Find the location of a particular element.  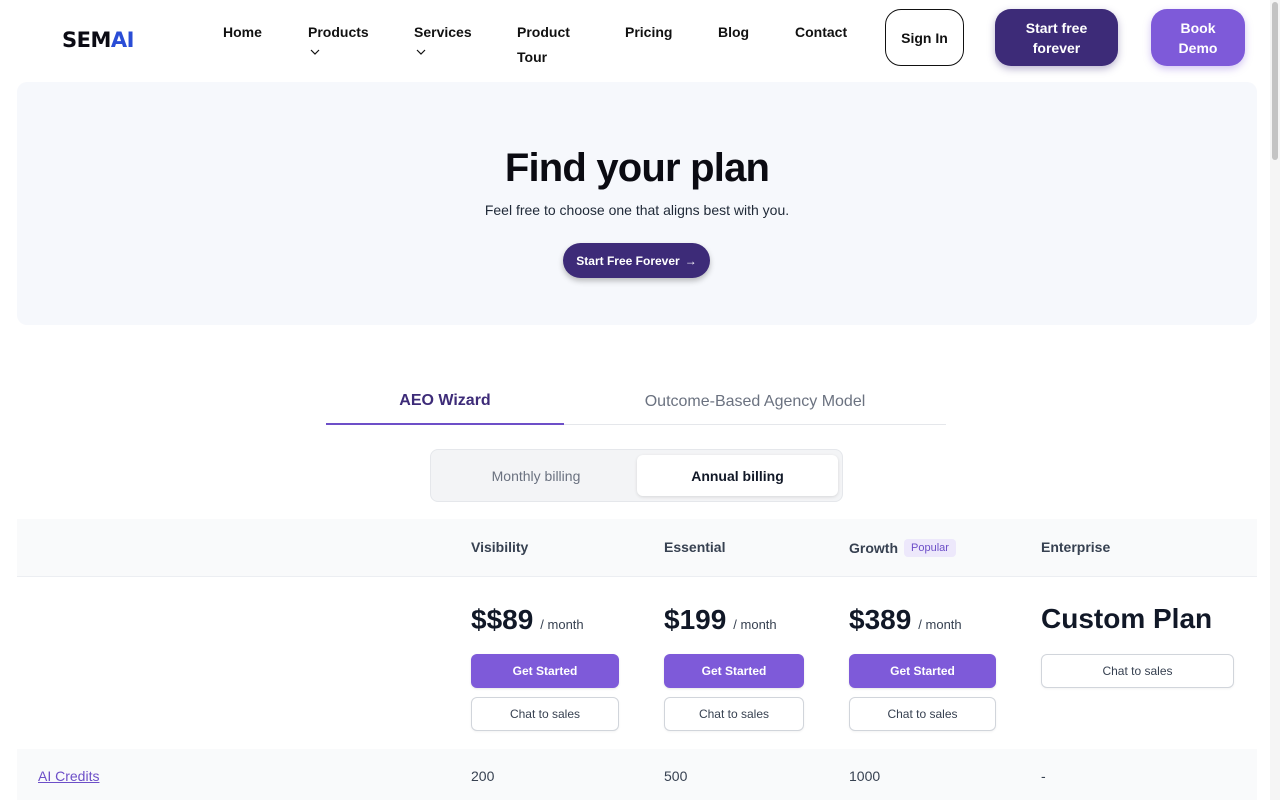

billing-toggle: Monthly billing Annual billing is located at coordinates (636, 475).